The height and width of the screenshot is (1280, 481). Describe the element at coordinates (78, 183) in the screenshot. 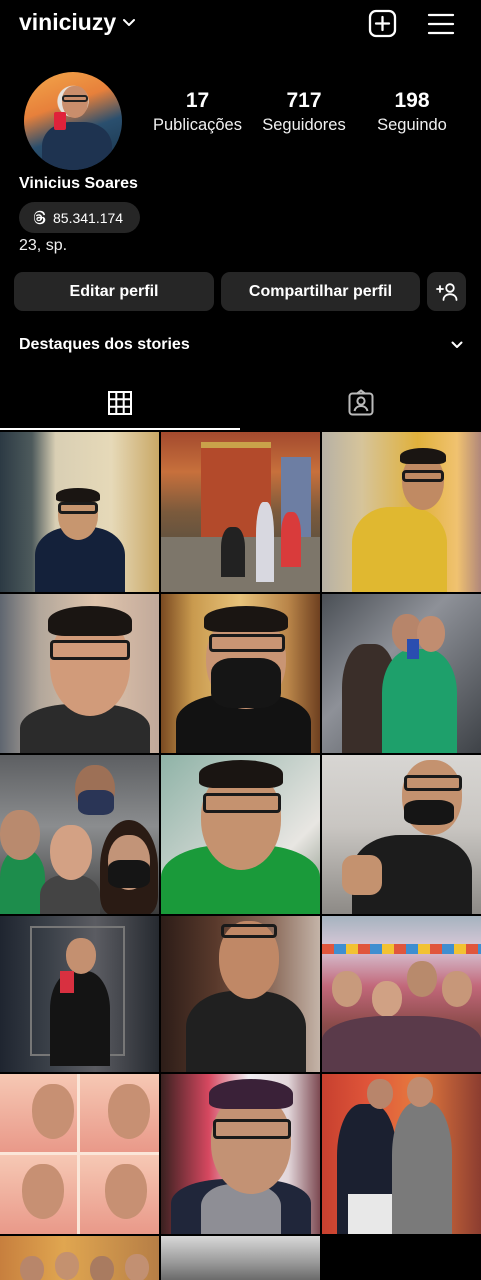

I see `full-name: Vinicius Soares` at that location.